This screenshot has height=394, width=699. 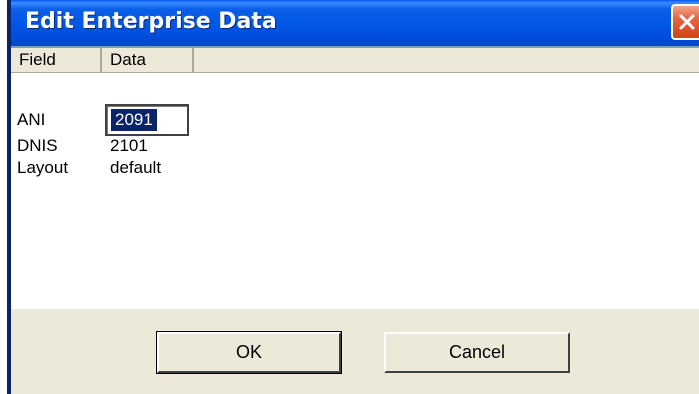 What do you see at coordinates (43, 167) in the screenshot?
I see `field-cell: Layout` at bounding box center [43, 167].